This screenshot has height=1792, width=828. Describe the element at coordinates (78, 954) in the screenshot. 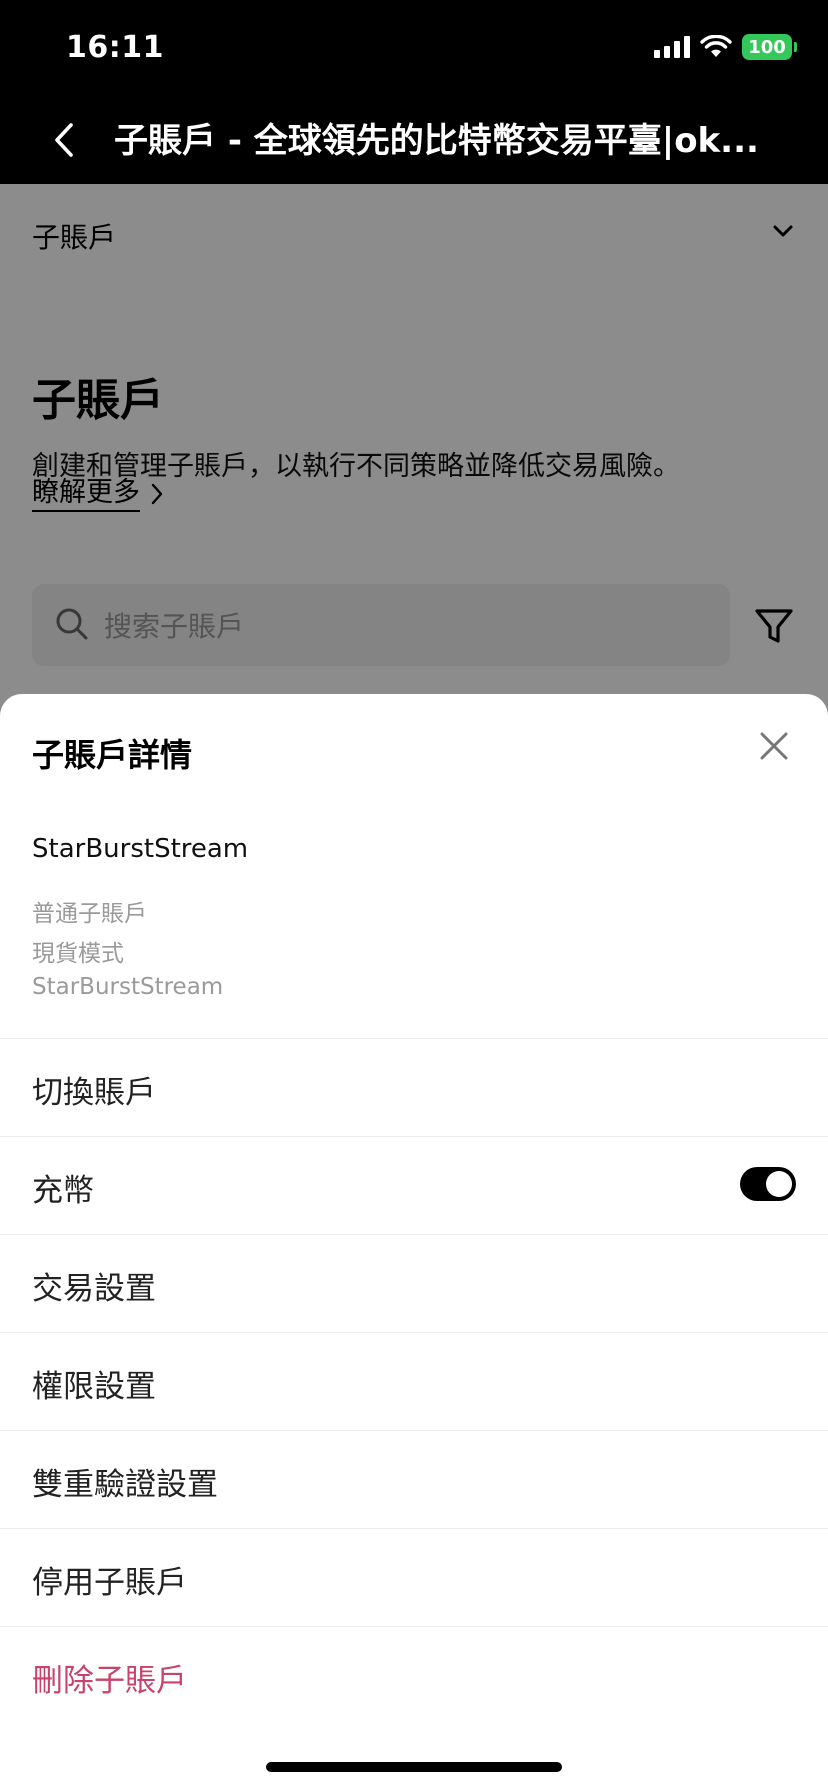

I see `account-mode: 現貨模式` at that location.